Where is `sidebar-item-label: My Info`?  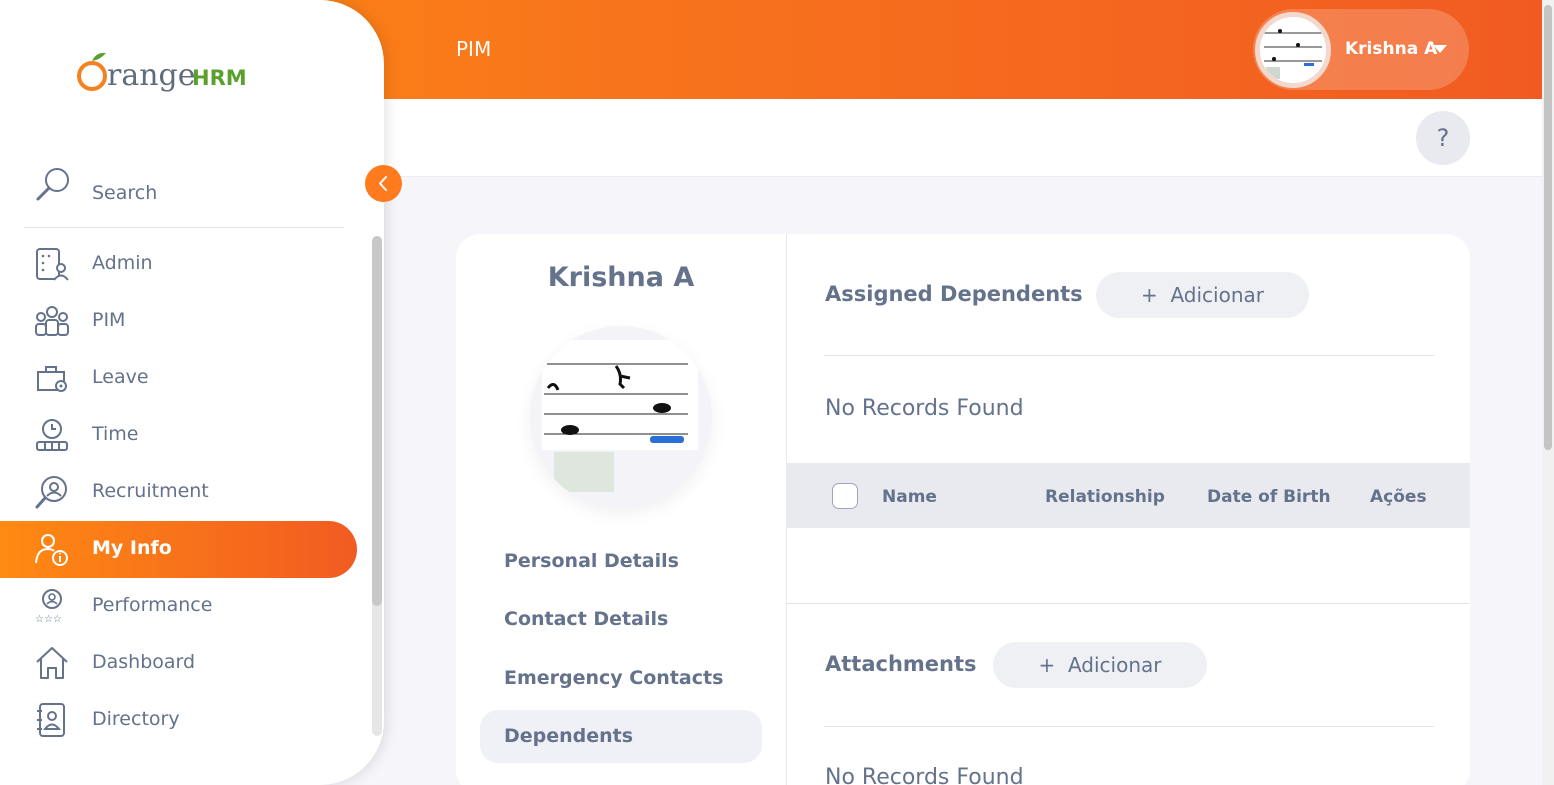
sidebar-item-label: My Info is located at coordinates (132, 548).